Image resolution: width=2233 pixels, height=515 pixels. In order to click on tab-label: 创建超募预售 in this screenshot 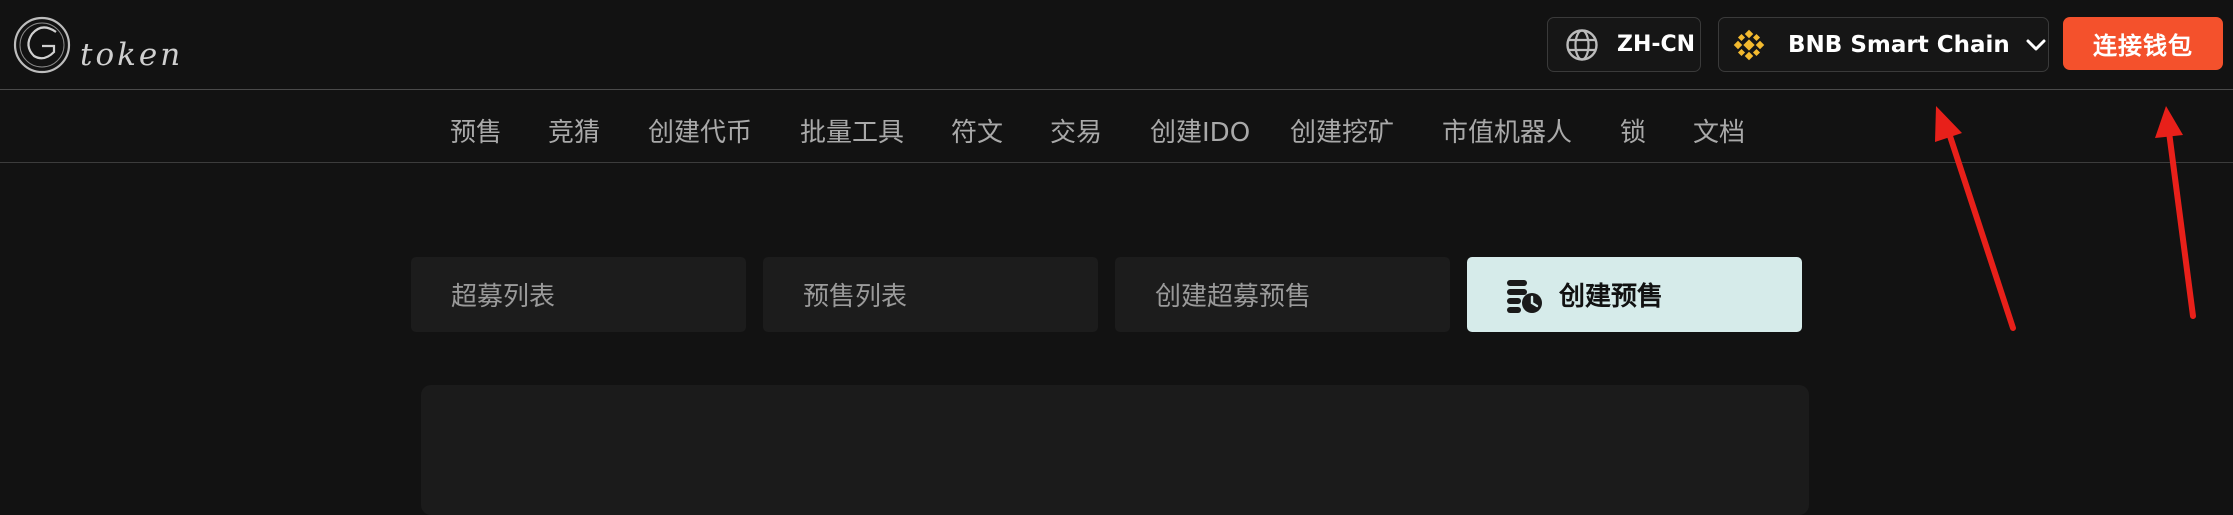, I will do `click(1233, 297)`.